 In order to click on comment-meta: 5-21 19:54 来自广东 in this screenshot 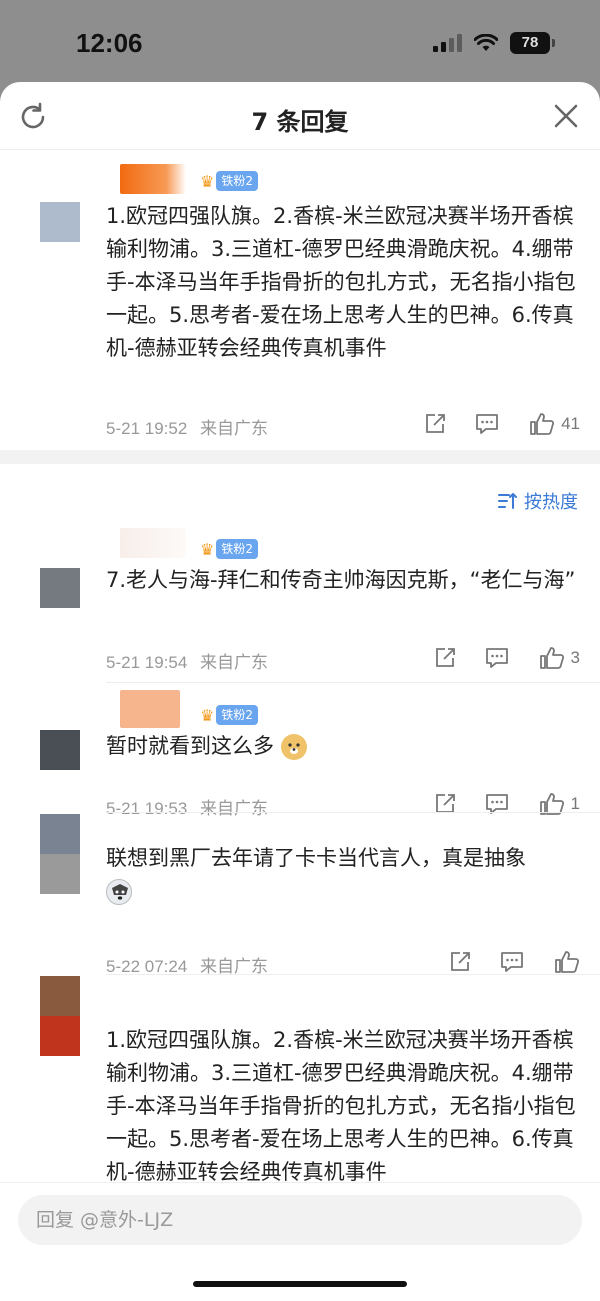, I will do `click(187, 660)`.